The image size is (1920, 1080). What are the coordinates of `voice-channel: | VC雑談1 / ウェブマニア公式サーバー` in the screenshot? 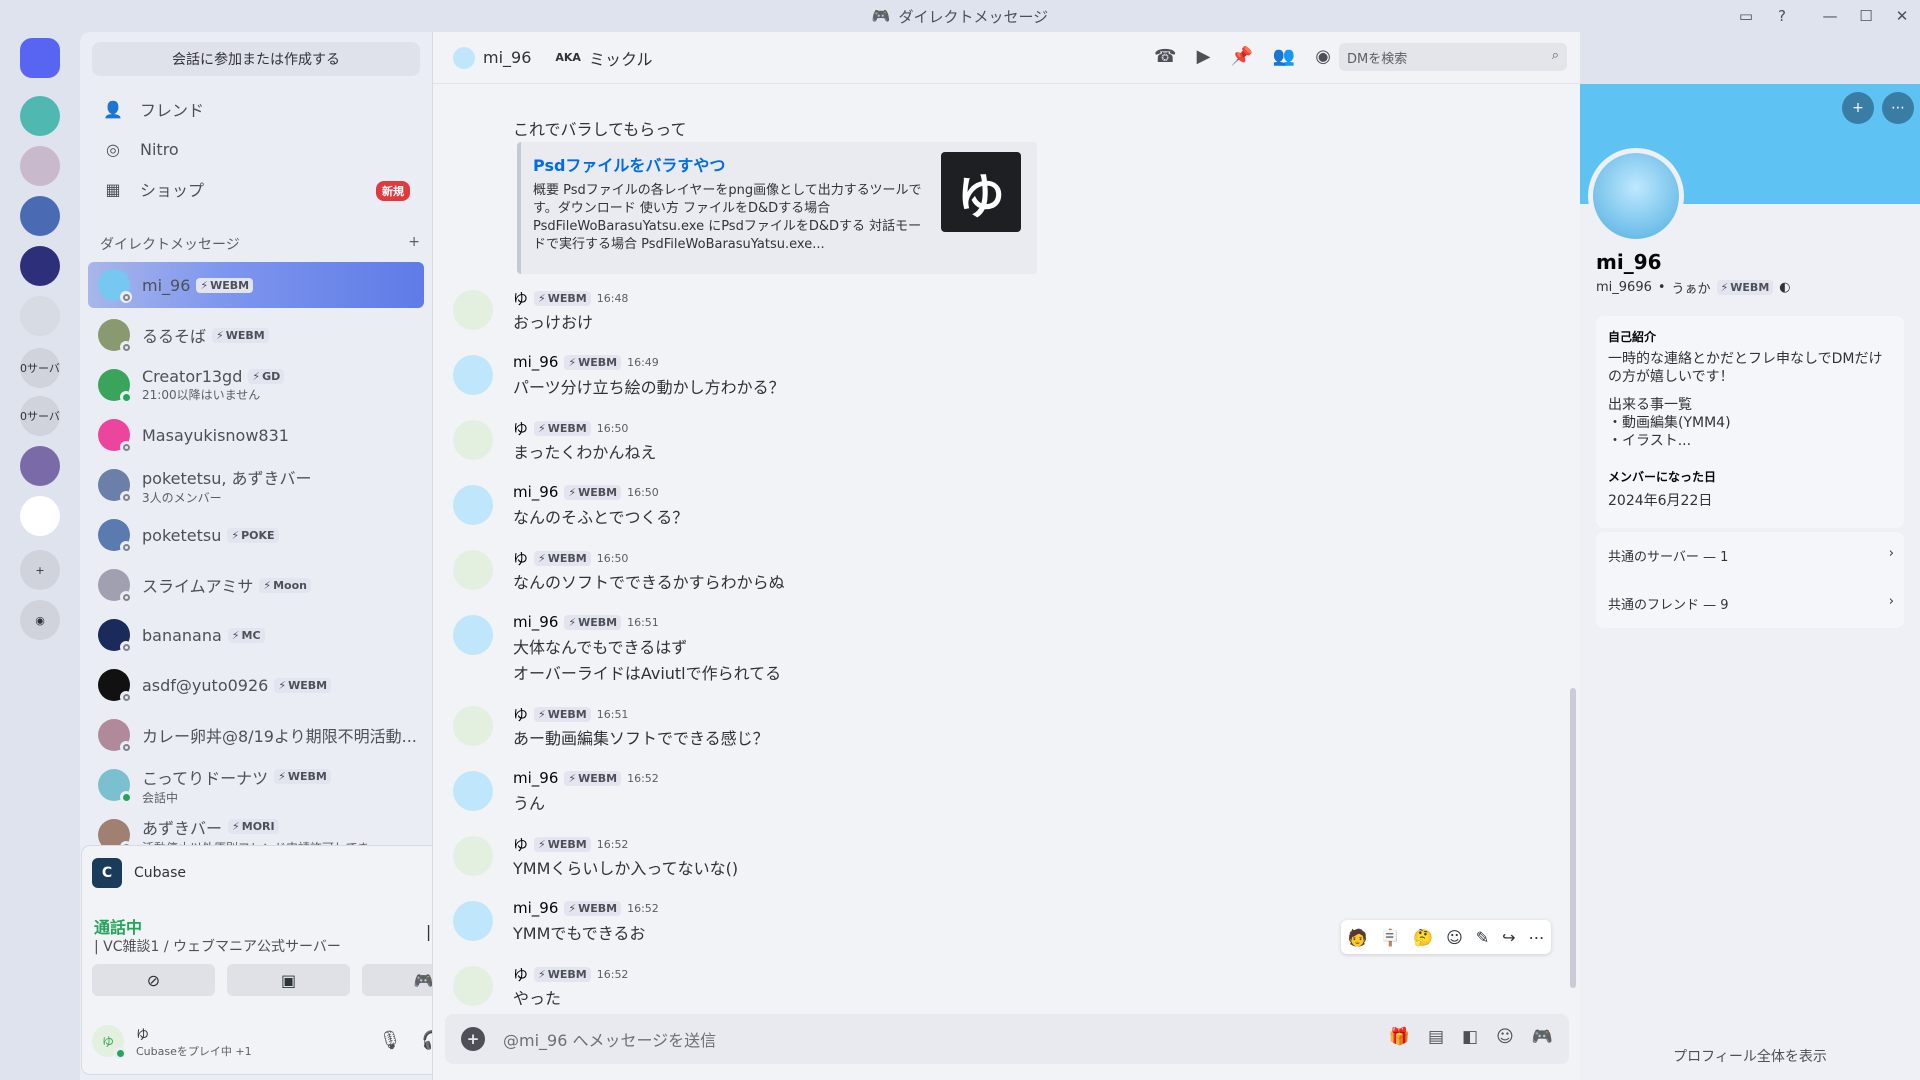 It's located at (217, 946).